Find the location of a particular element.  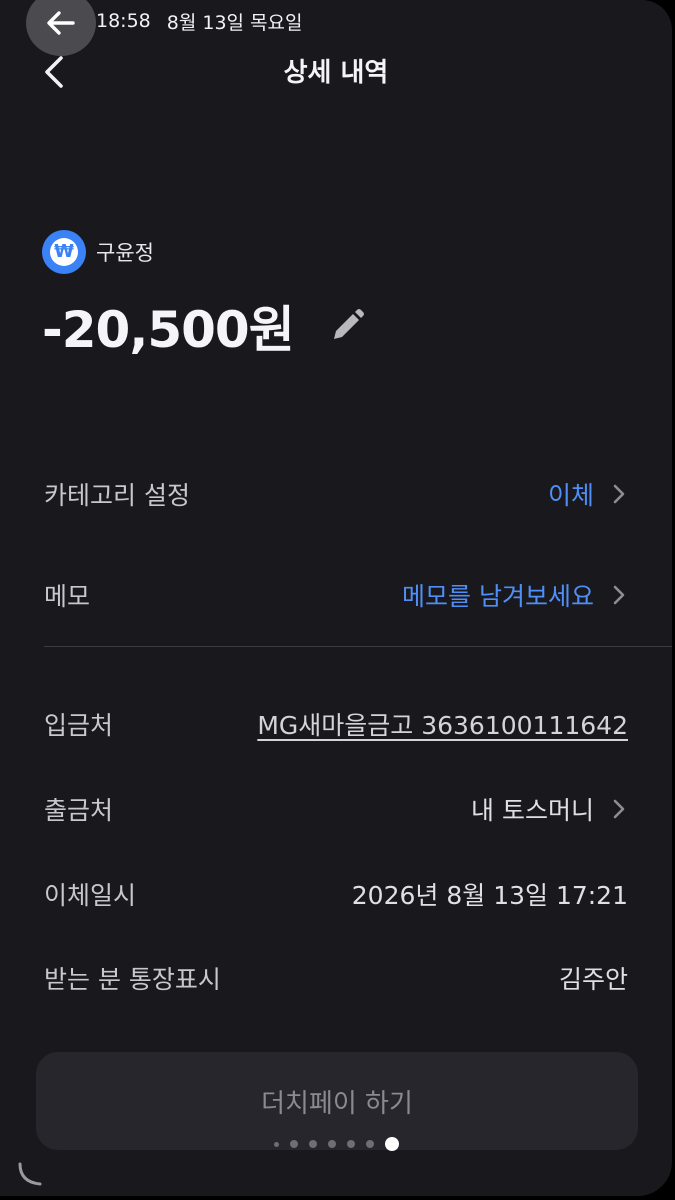

account-info: ₩ 구윤정 is located at coordinates (98, 252).